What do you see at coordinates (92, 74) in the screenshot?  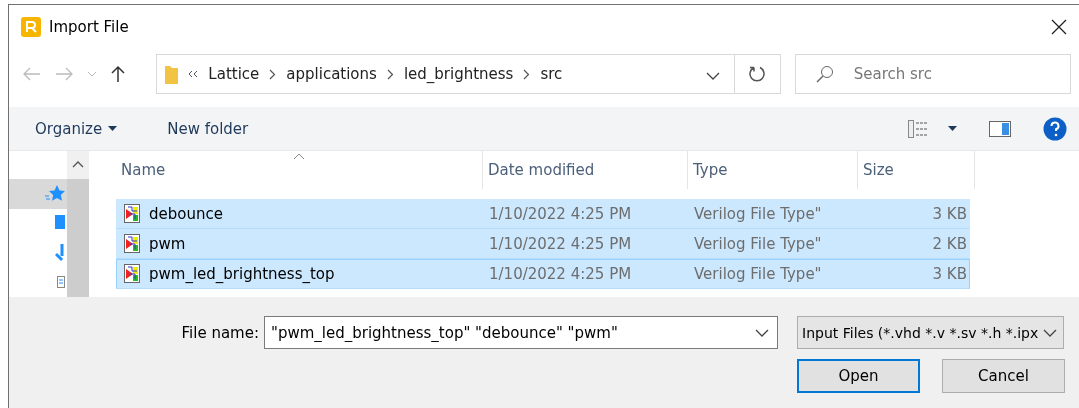 I see `dropdown-caret-icon` at bounding box center [92, 74].